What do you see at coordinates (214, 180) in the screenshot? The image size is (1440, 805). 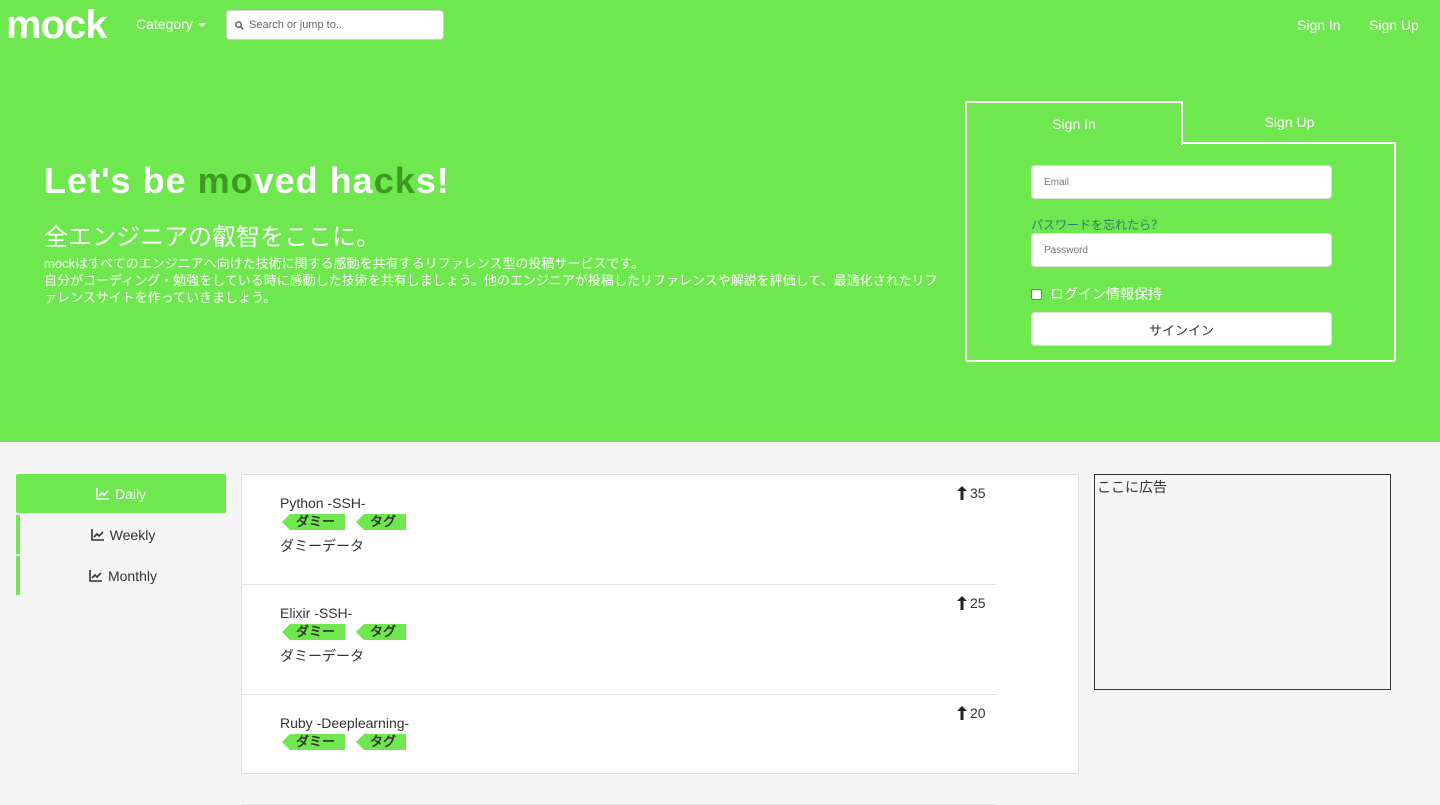 I see `hero-title-accent: m` at bounding box center [214, 180].